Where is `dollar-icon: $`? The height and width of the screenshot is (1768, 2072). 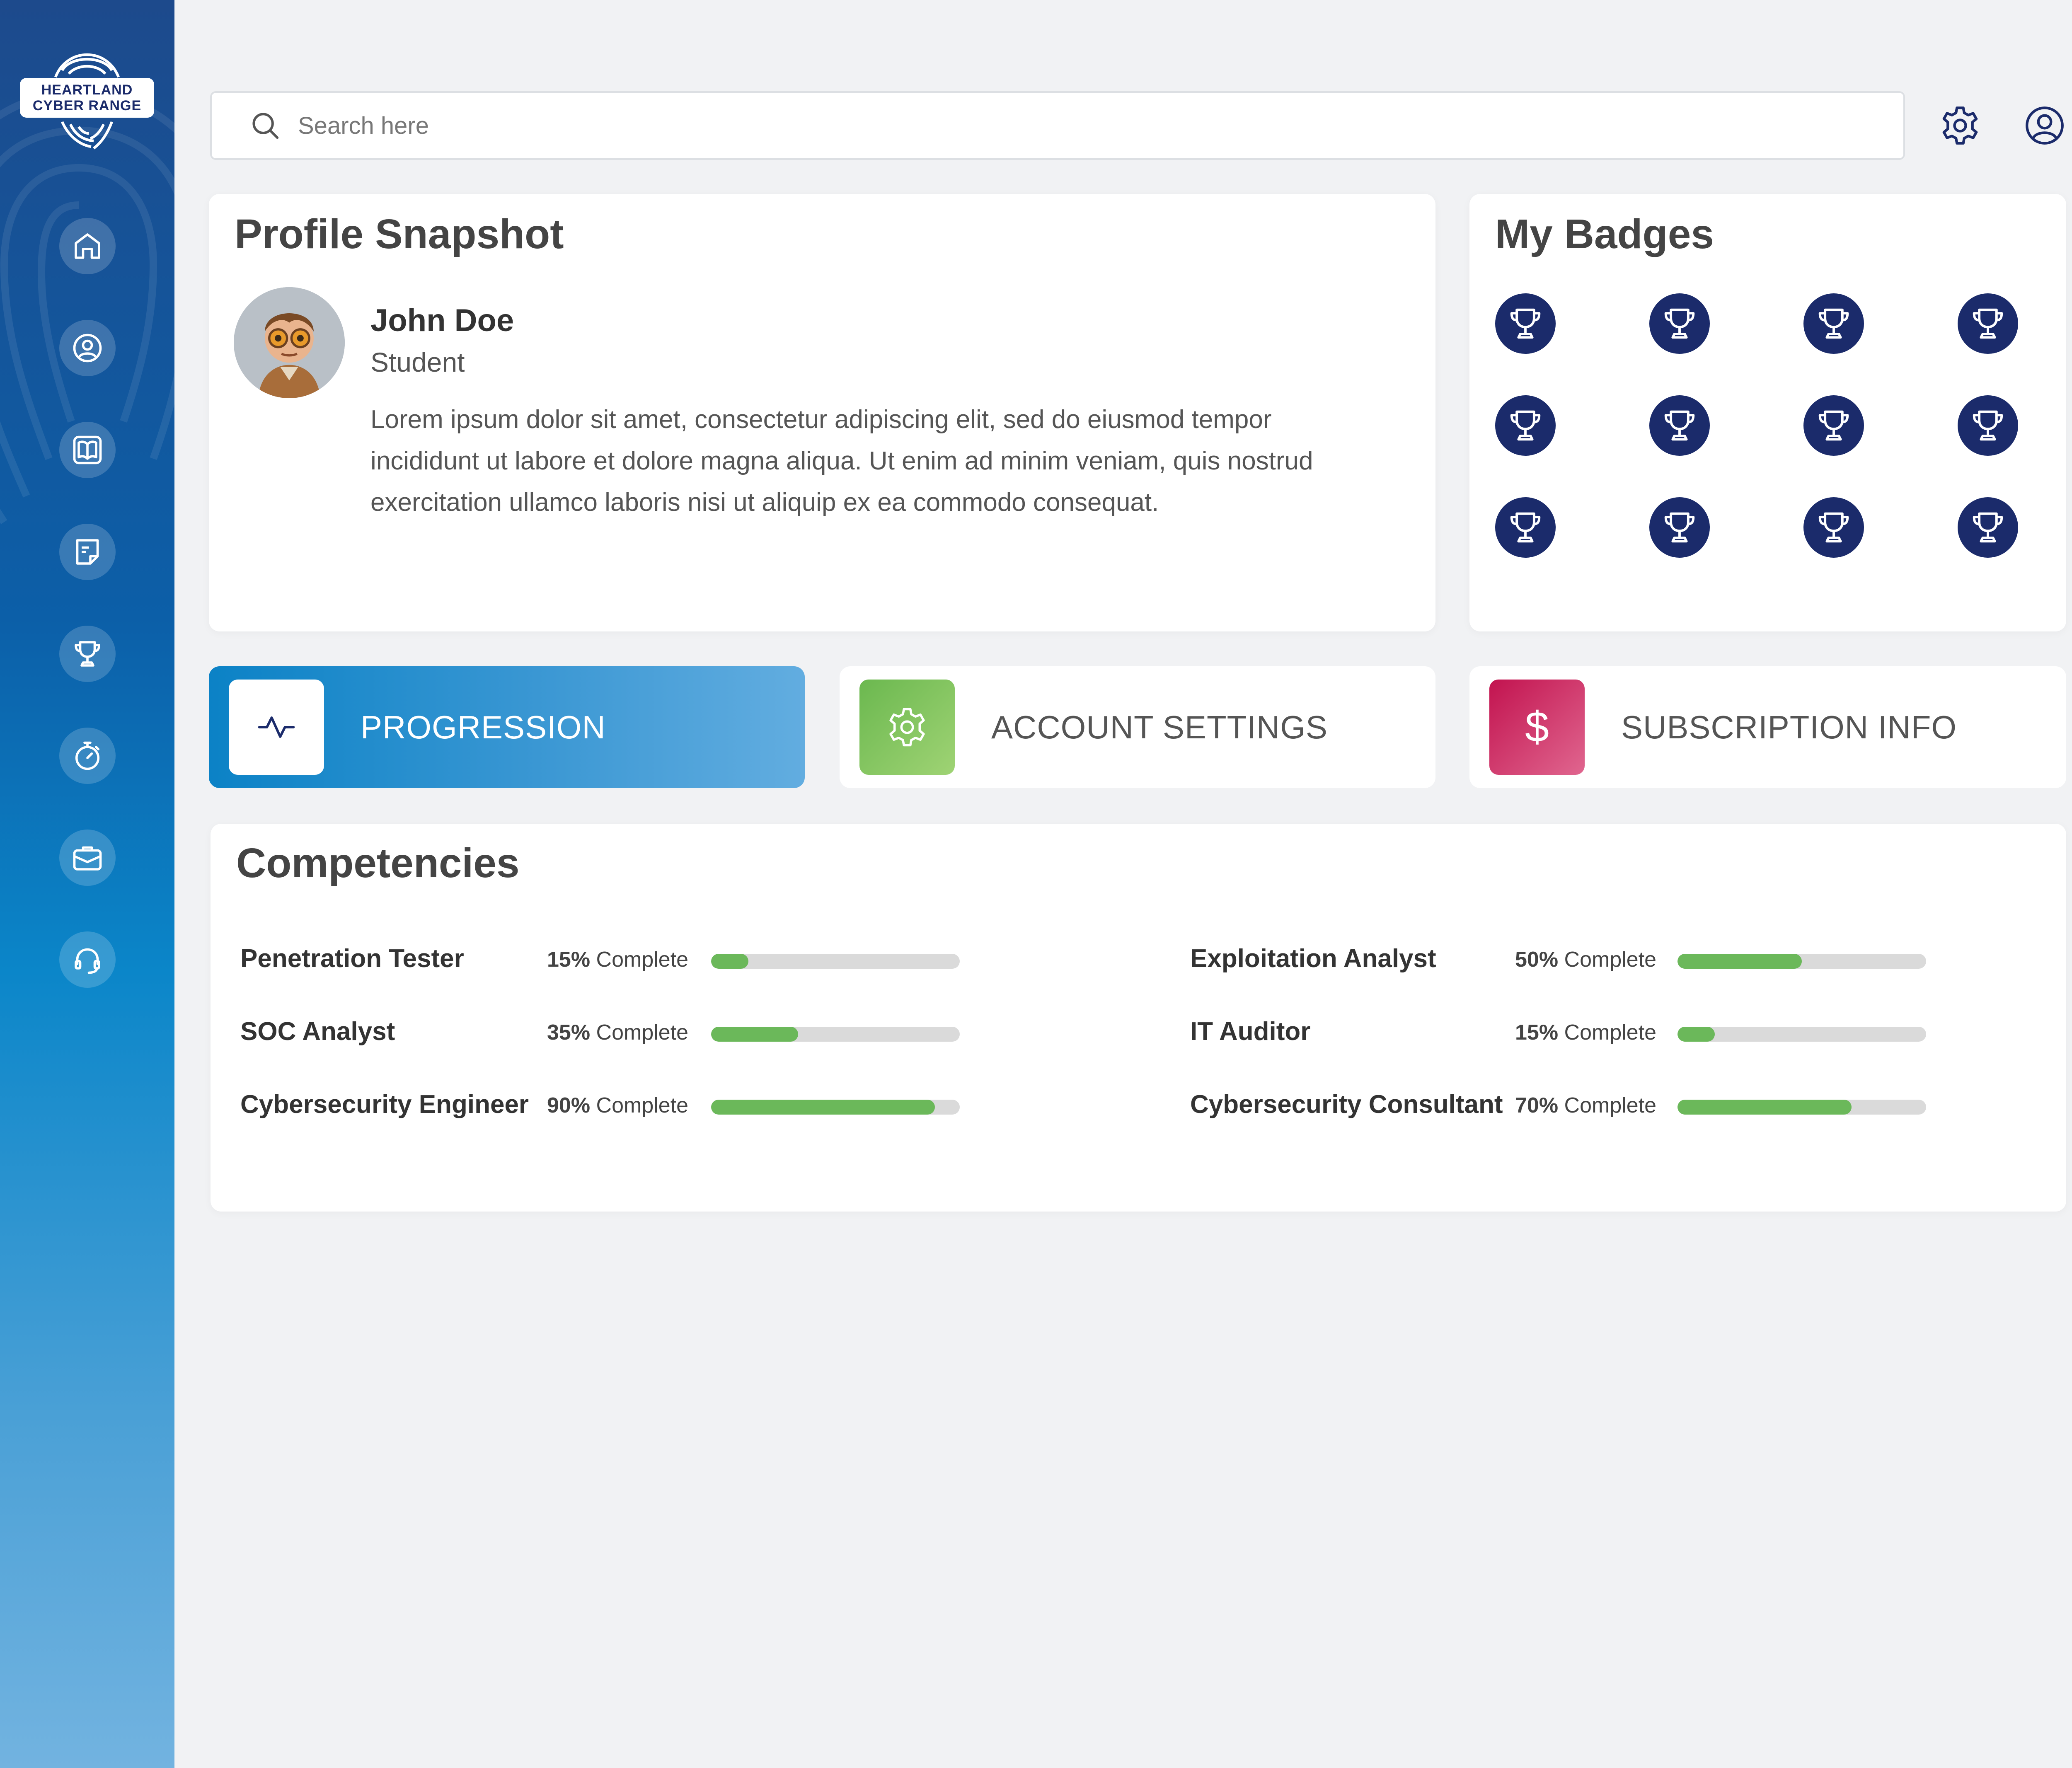
dollar-icon: $ is located at coordinates (1537, 727).